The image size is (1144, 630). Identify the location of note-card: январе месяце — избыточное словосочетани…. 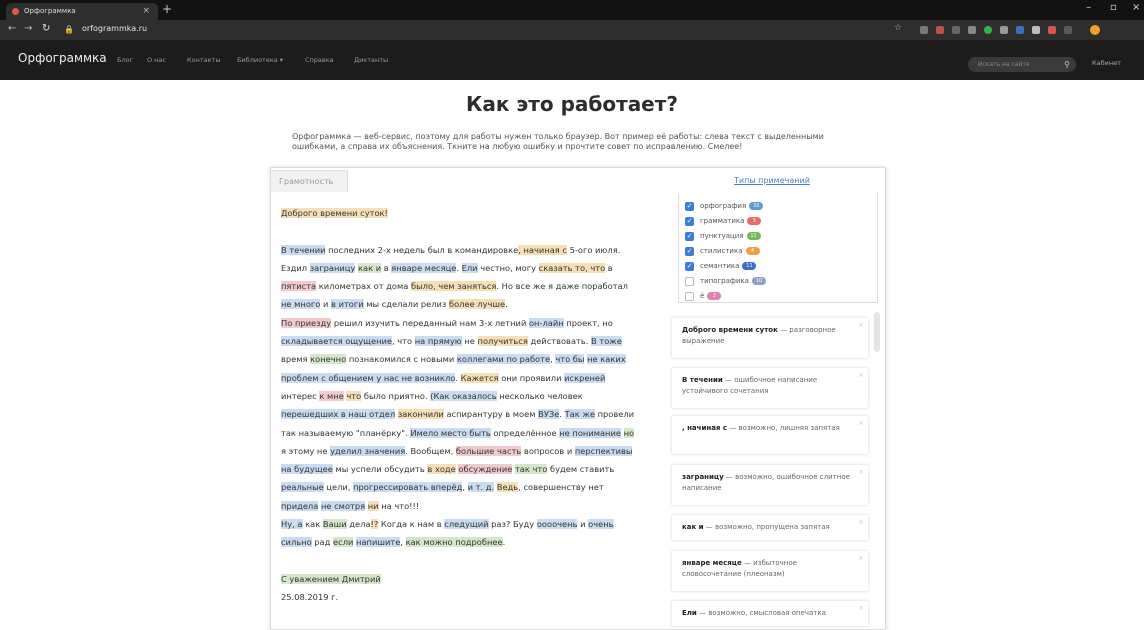
(770, 571).